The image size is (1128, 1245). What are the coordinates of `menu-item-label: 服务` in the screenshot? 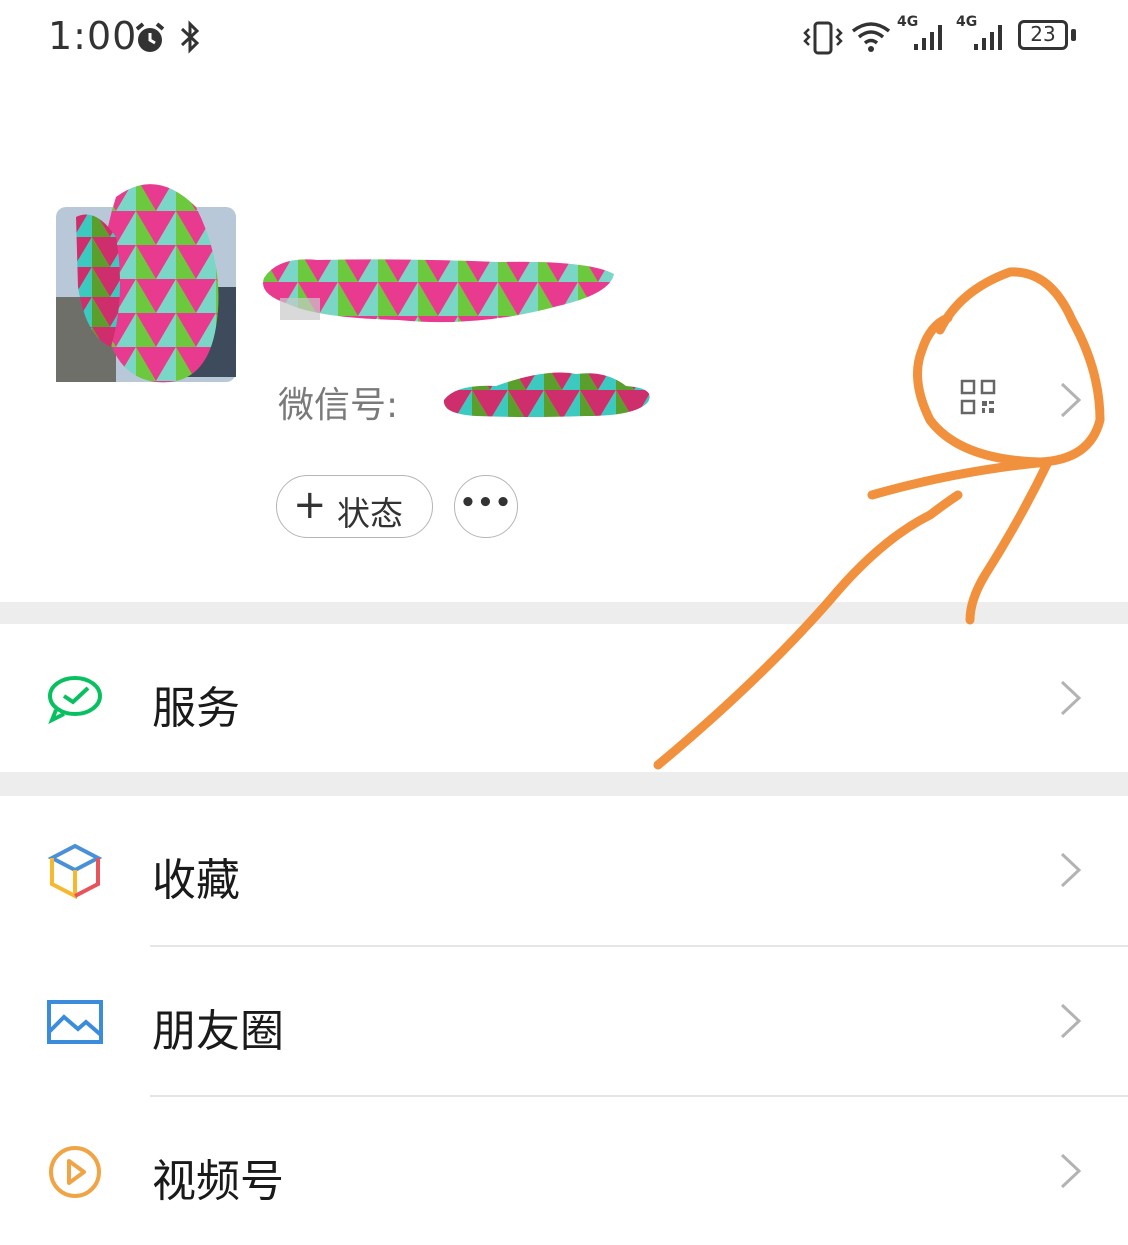 It's located at (196, 708).